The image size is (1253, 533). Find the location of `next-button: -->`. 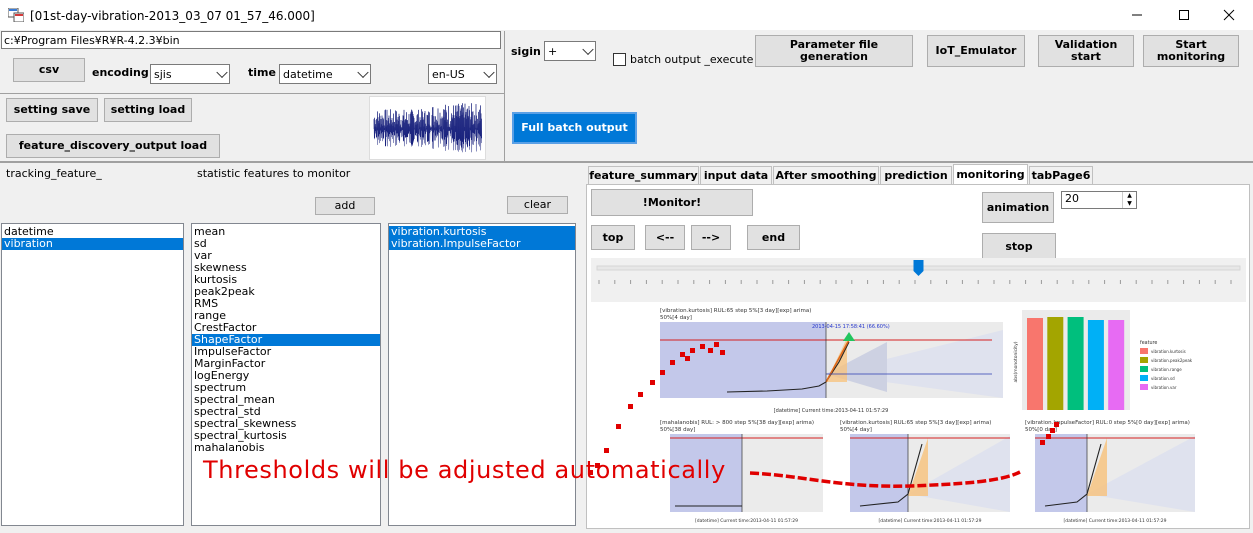

next-button: --> is located at coordinates (711, 237).